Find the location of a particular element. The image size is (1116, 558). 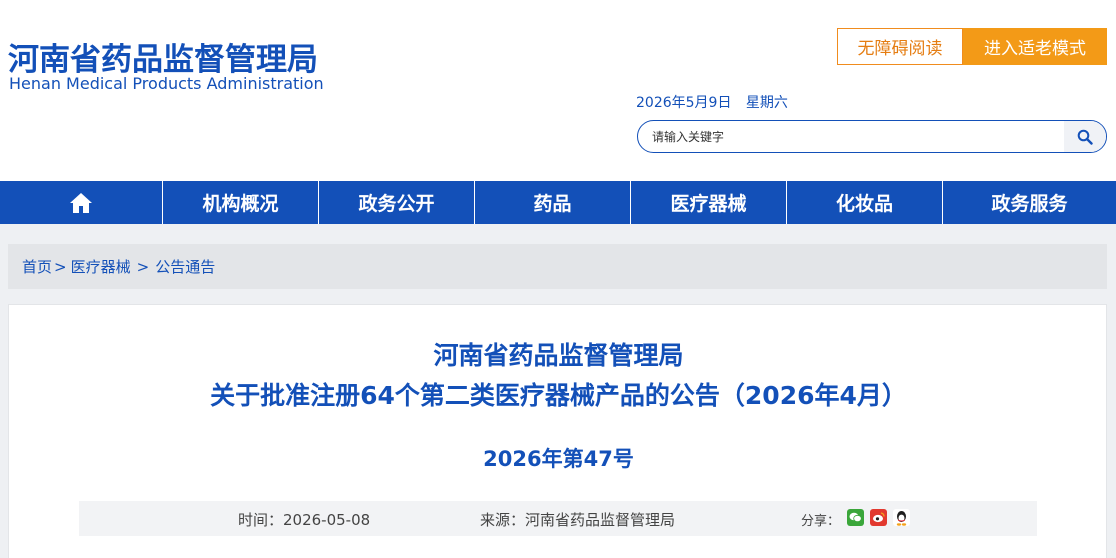

nav-home is located at coordinates (81, 202).